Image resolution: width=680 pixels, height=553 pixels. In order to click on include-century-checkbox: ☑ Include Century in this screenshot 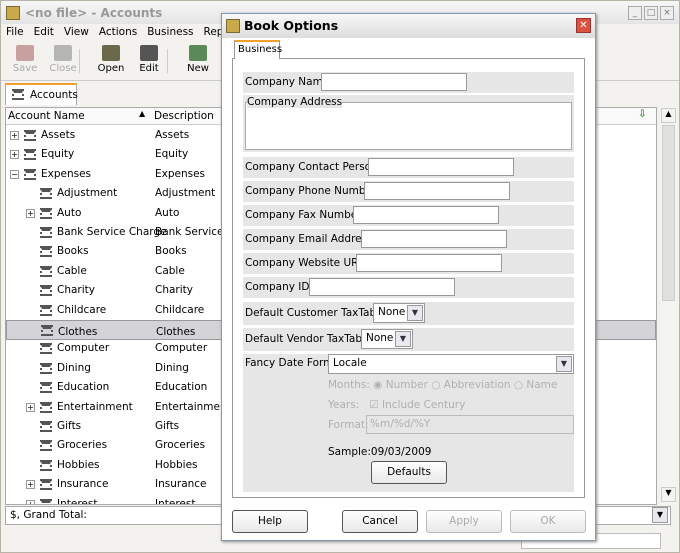, I will do `click(417, 405)`.